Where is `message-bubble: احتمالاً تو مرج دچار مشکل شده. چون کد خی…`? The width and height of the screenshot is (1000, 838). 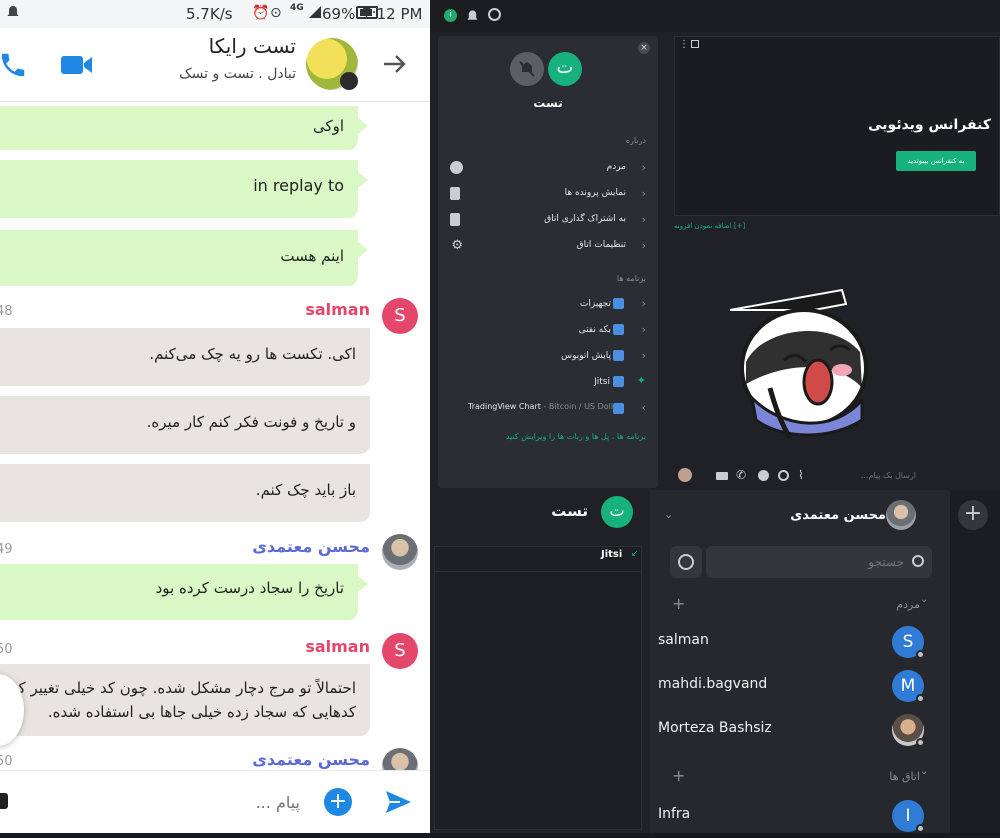 message-bubble: احتمالاً تو مرج دچار مشکل شده. چون کد خی… is located at coordinates (185, 700).